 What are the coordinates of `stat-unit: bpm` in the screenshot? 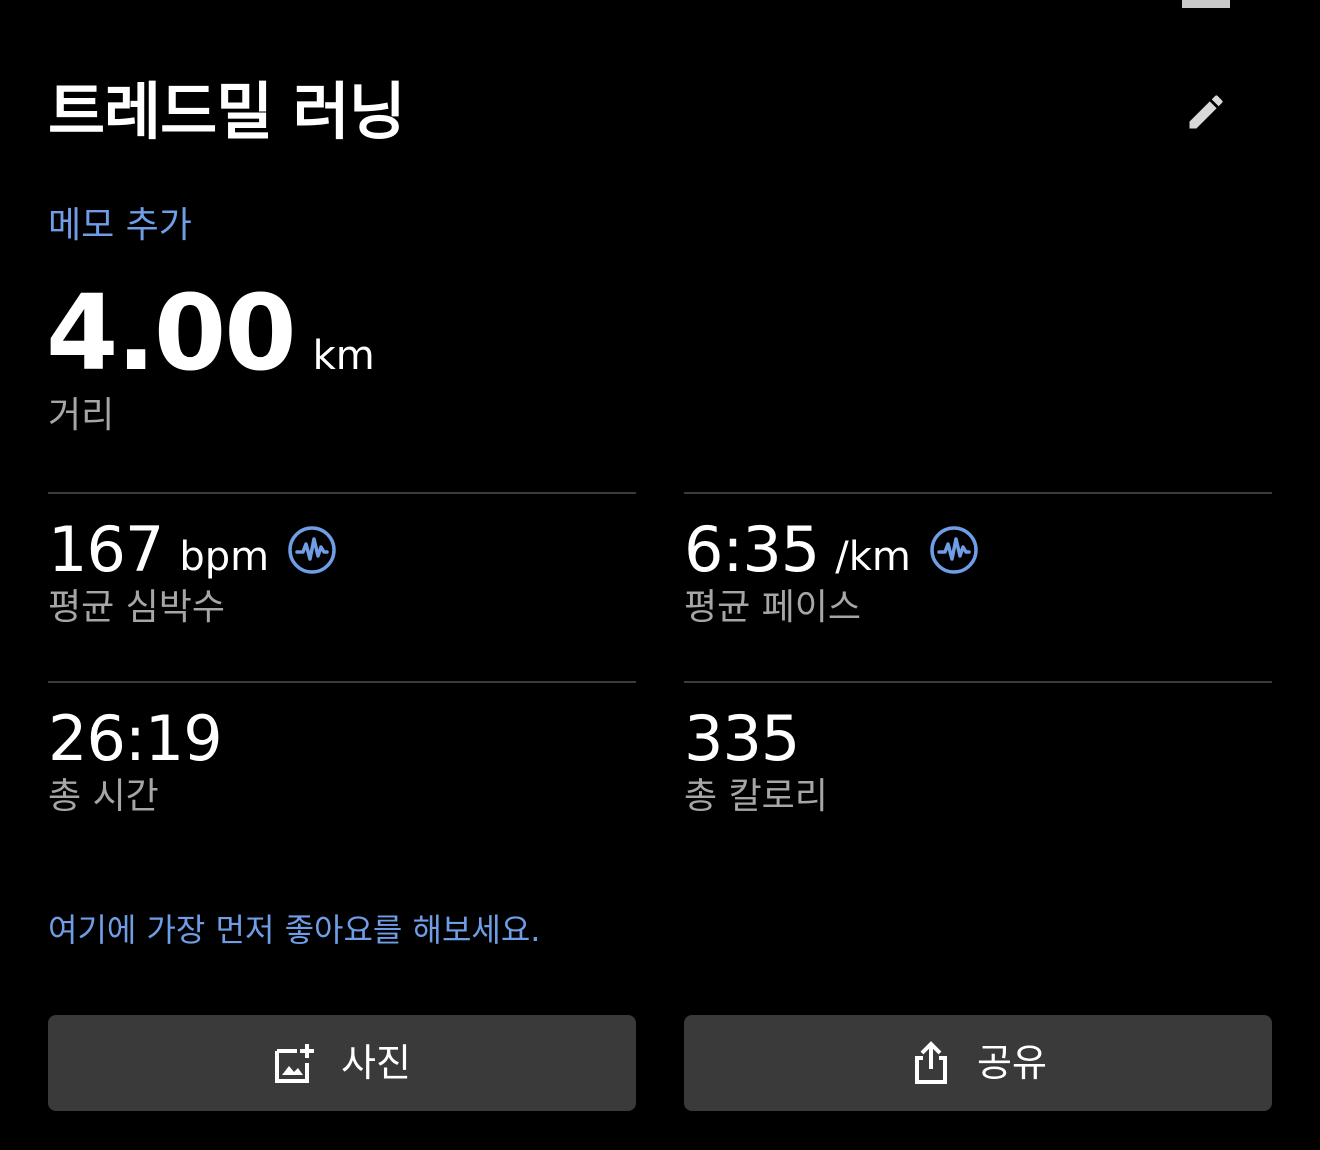 It's located at (224, 557).